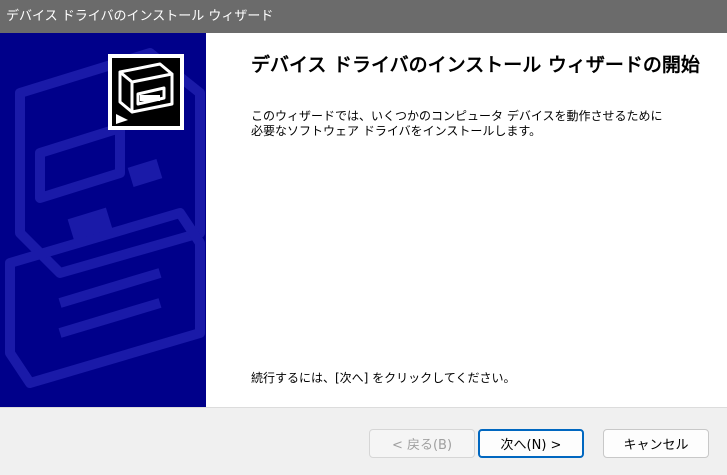 The width and height of the screenshot is (727, 475). I want to click on window-title: デバイス ドライバのインストール ウィザード, so click(140, 16).